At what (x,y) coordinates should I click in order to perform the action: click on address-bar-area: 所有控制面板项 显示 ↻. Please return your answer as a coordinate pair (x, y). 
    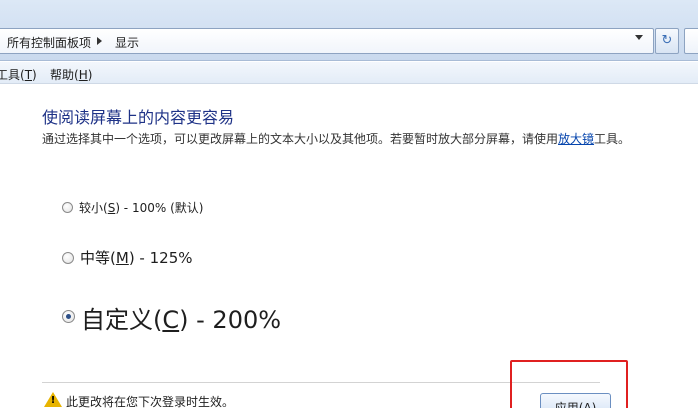
    Looking at the image, I should click on (349, 30).